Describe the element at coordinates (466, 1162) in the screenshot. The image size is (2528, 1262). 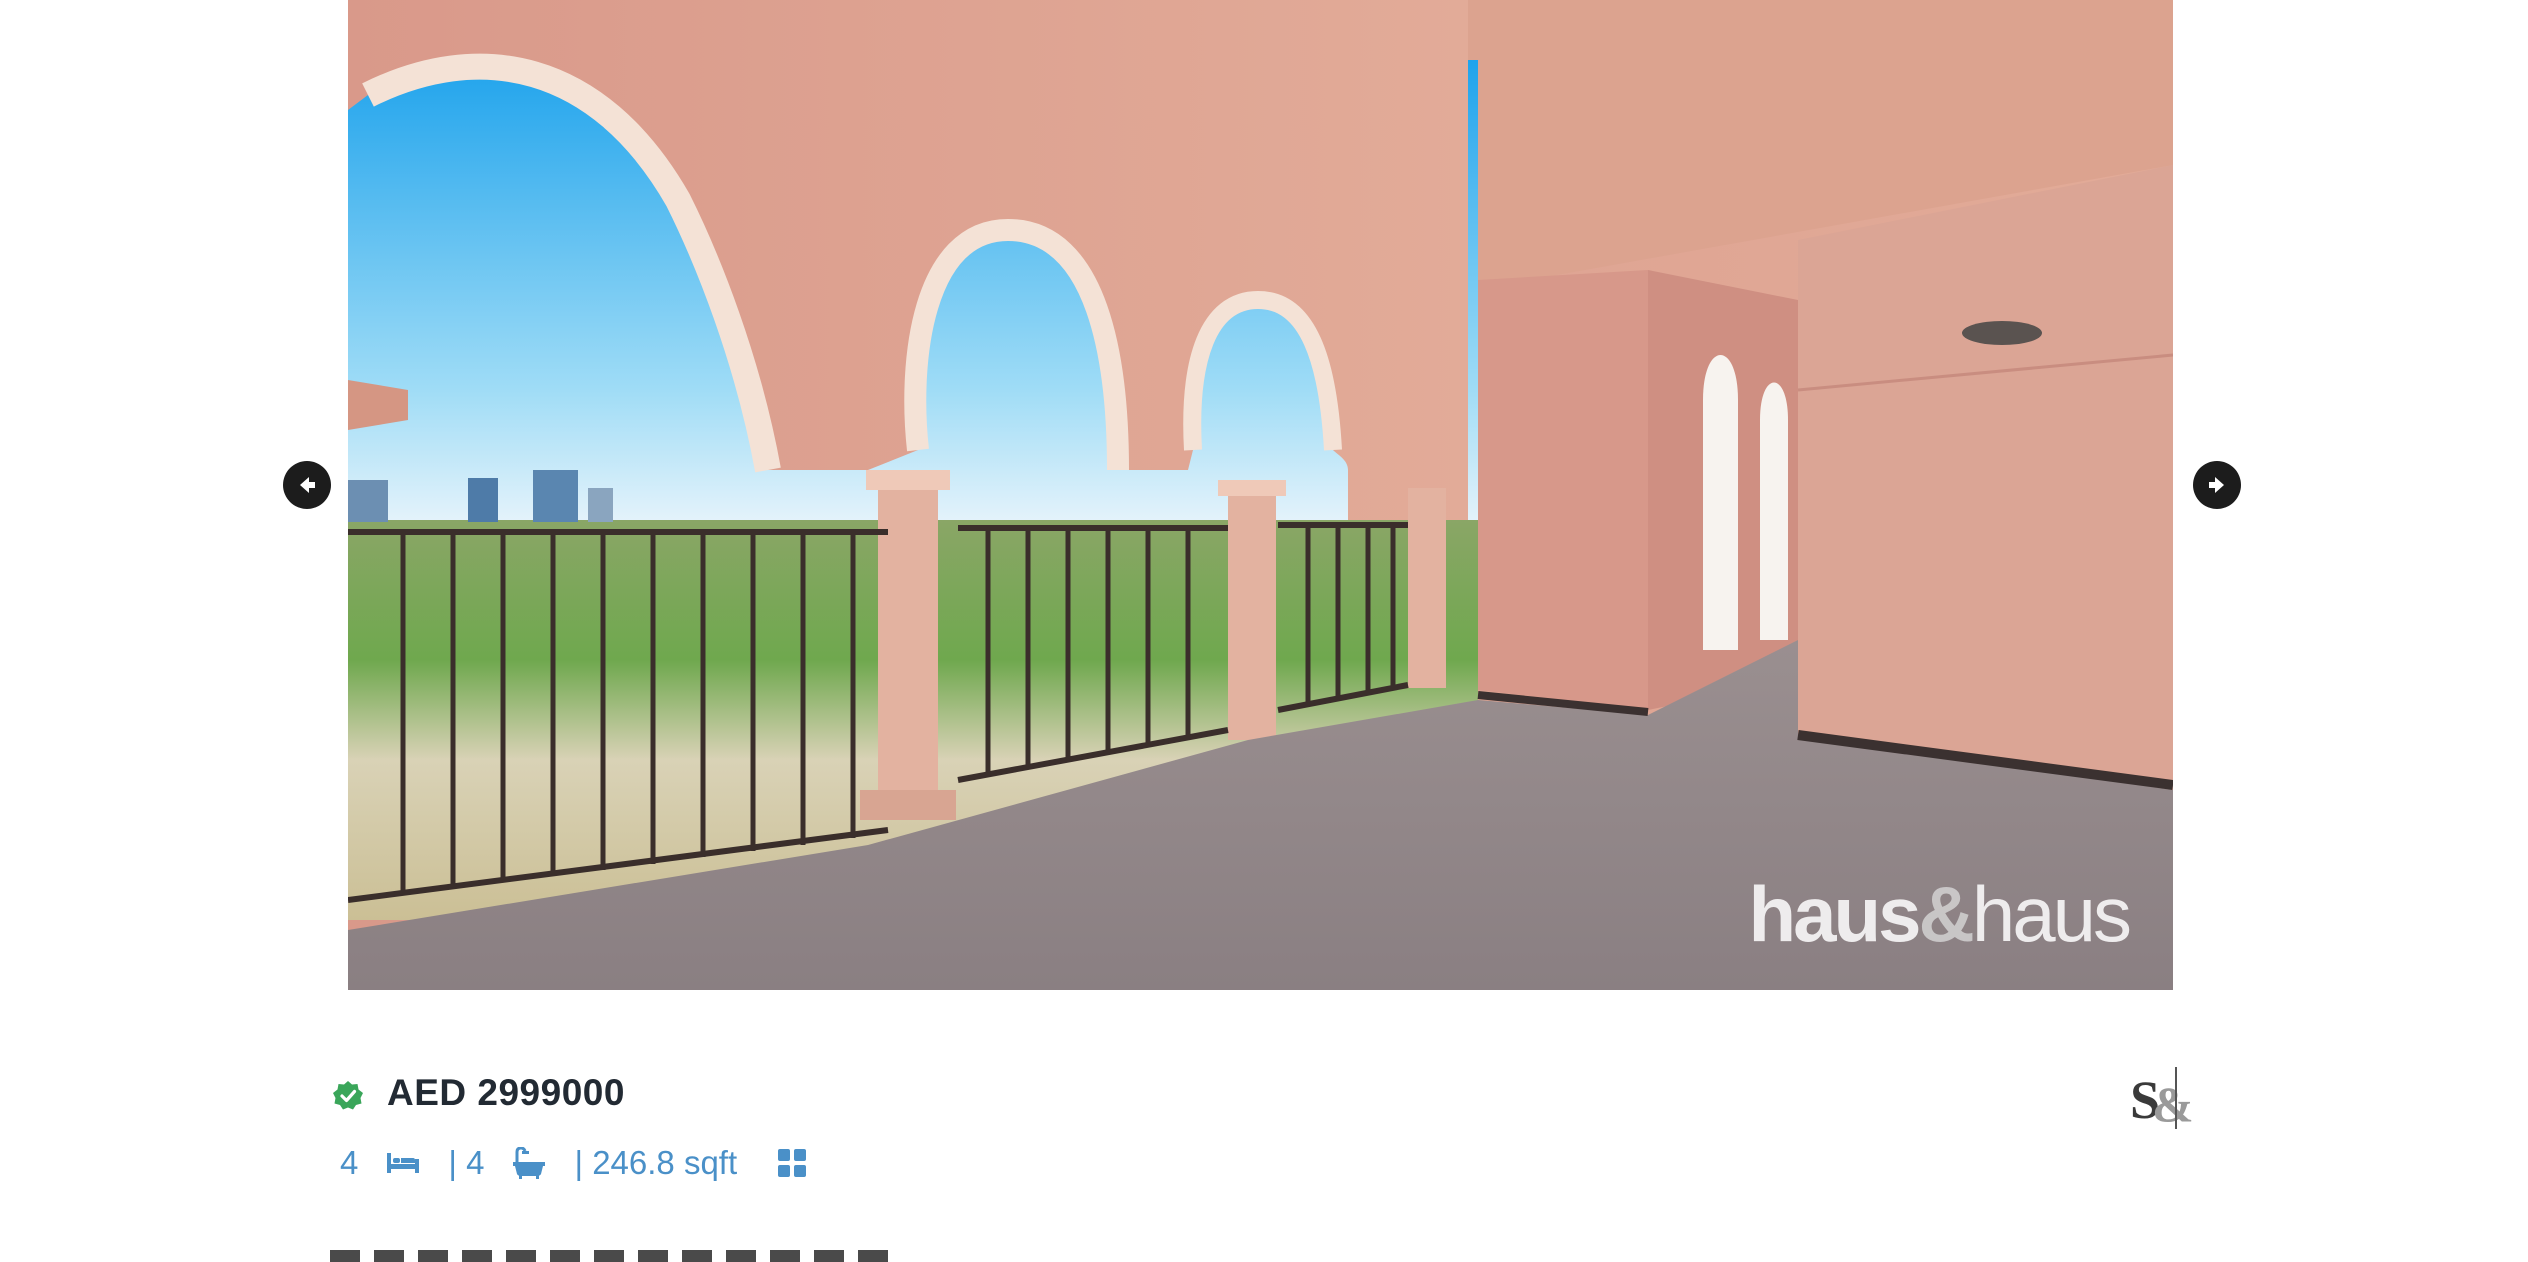
I see `bathrooms-count: | 4` at that location.